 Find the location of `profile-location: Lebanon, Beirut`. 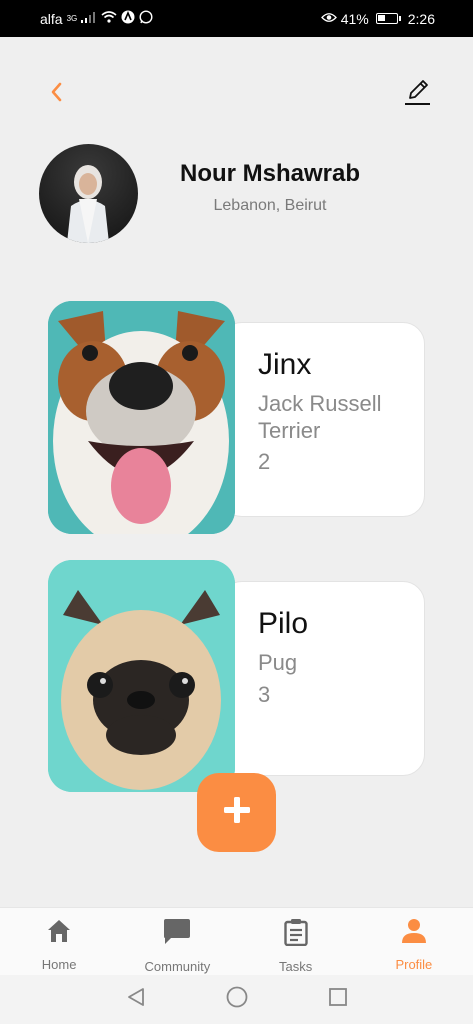

profile-location: Lebanon, Beirut is located at coordinates (270, 205).